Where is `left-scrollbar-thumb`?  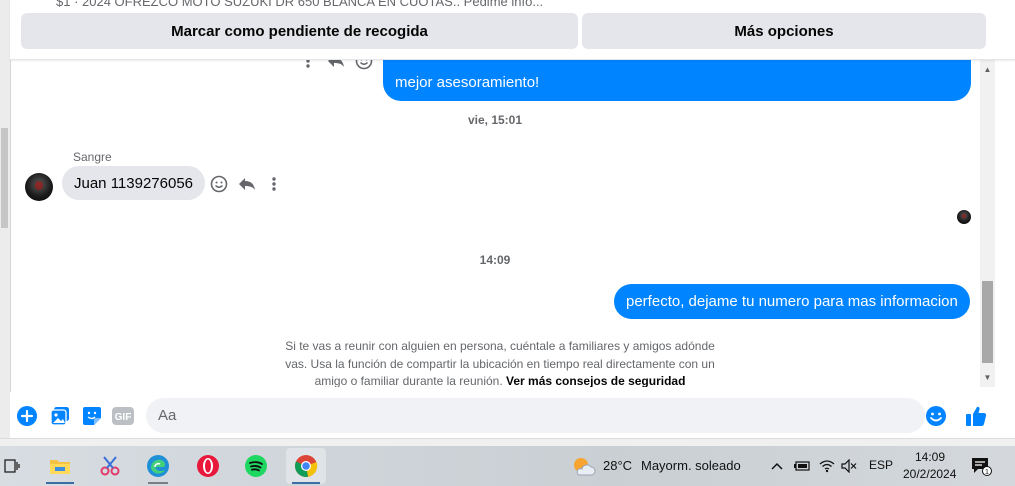
left-scrollbar-thumb is located at coordinates (4, 178).